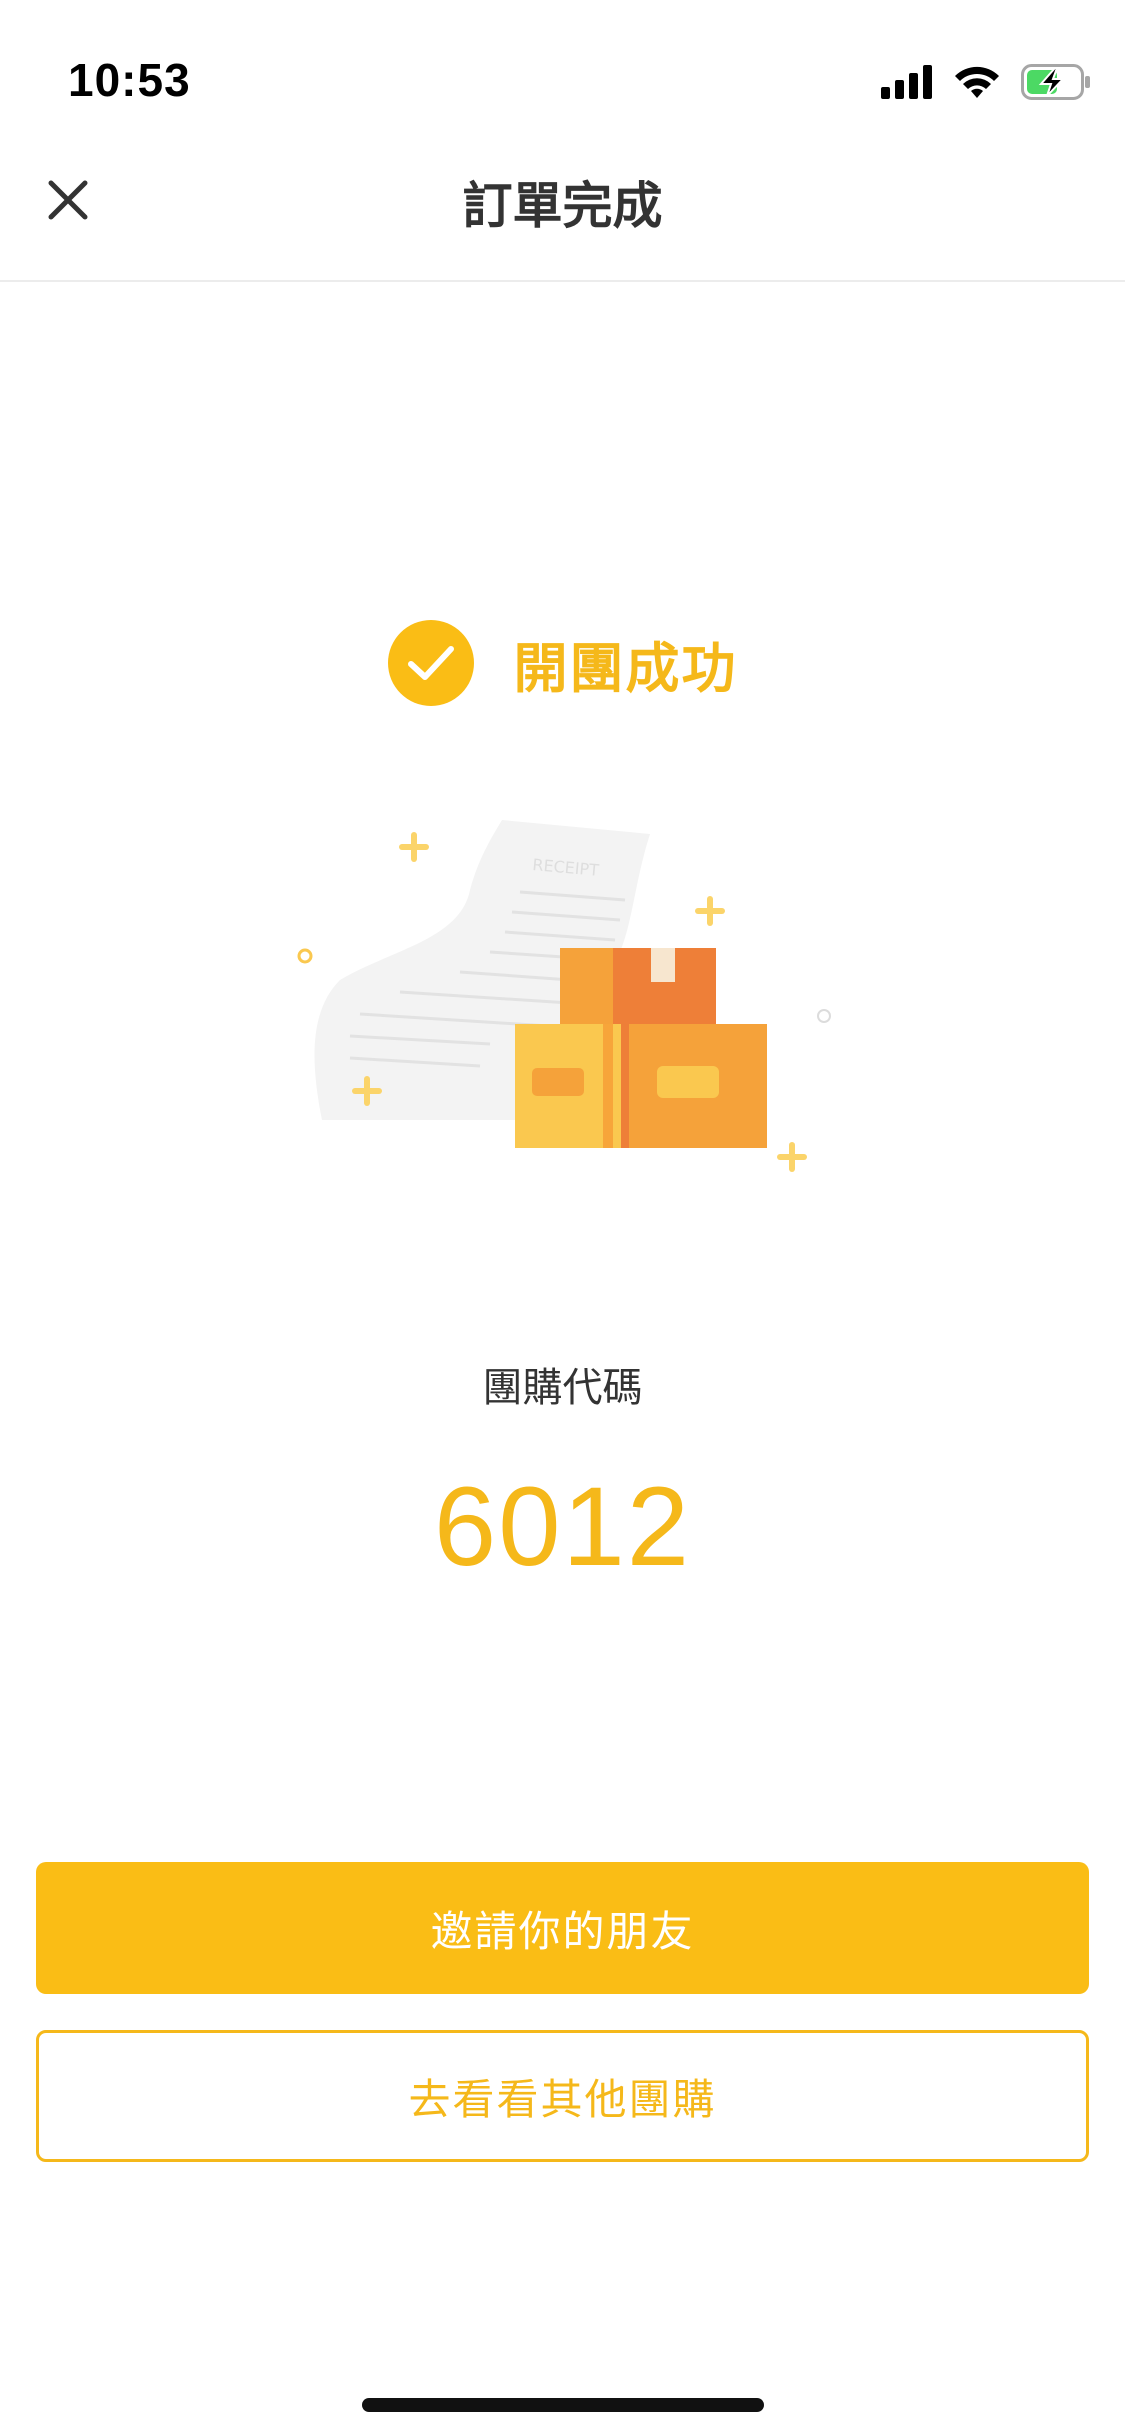  I want to click on invite-friends-button: 邀請你的朋友, so click(562, 1928).